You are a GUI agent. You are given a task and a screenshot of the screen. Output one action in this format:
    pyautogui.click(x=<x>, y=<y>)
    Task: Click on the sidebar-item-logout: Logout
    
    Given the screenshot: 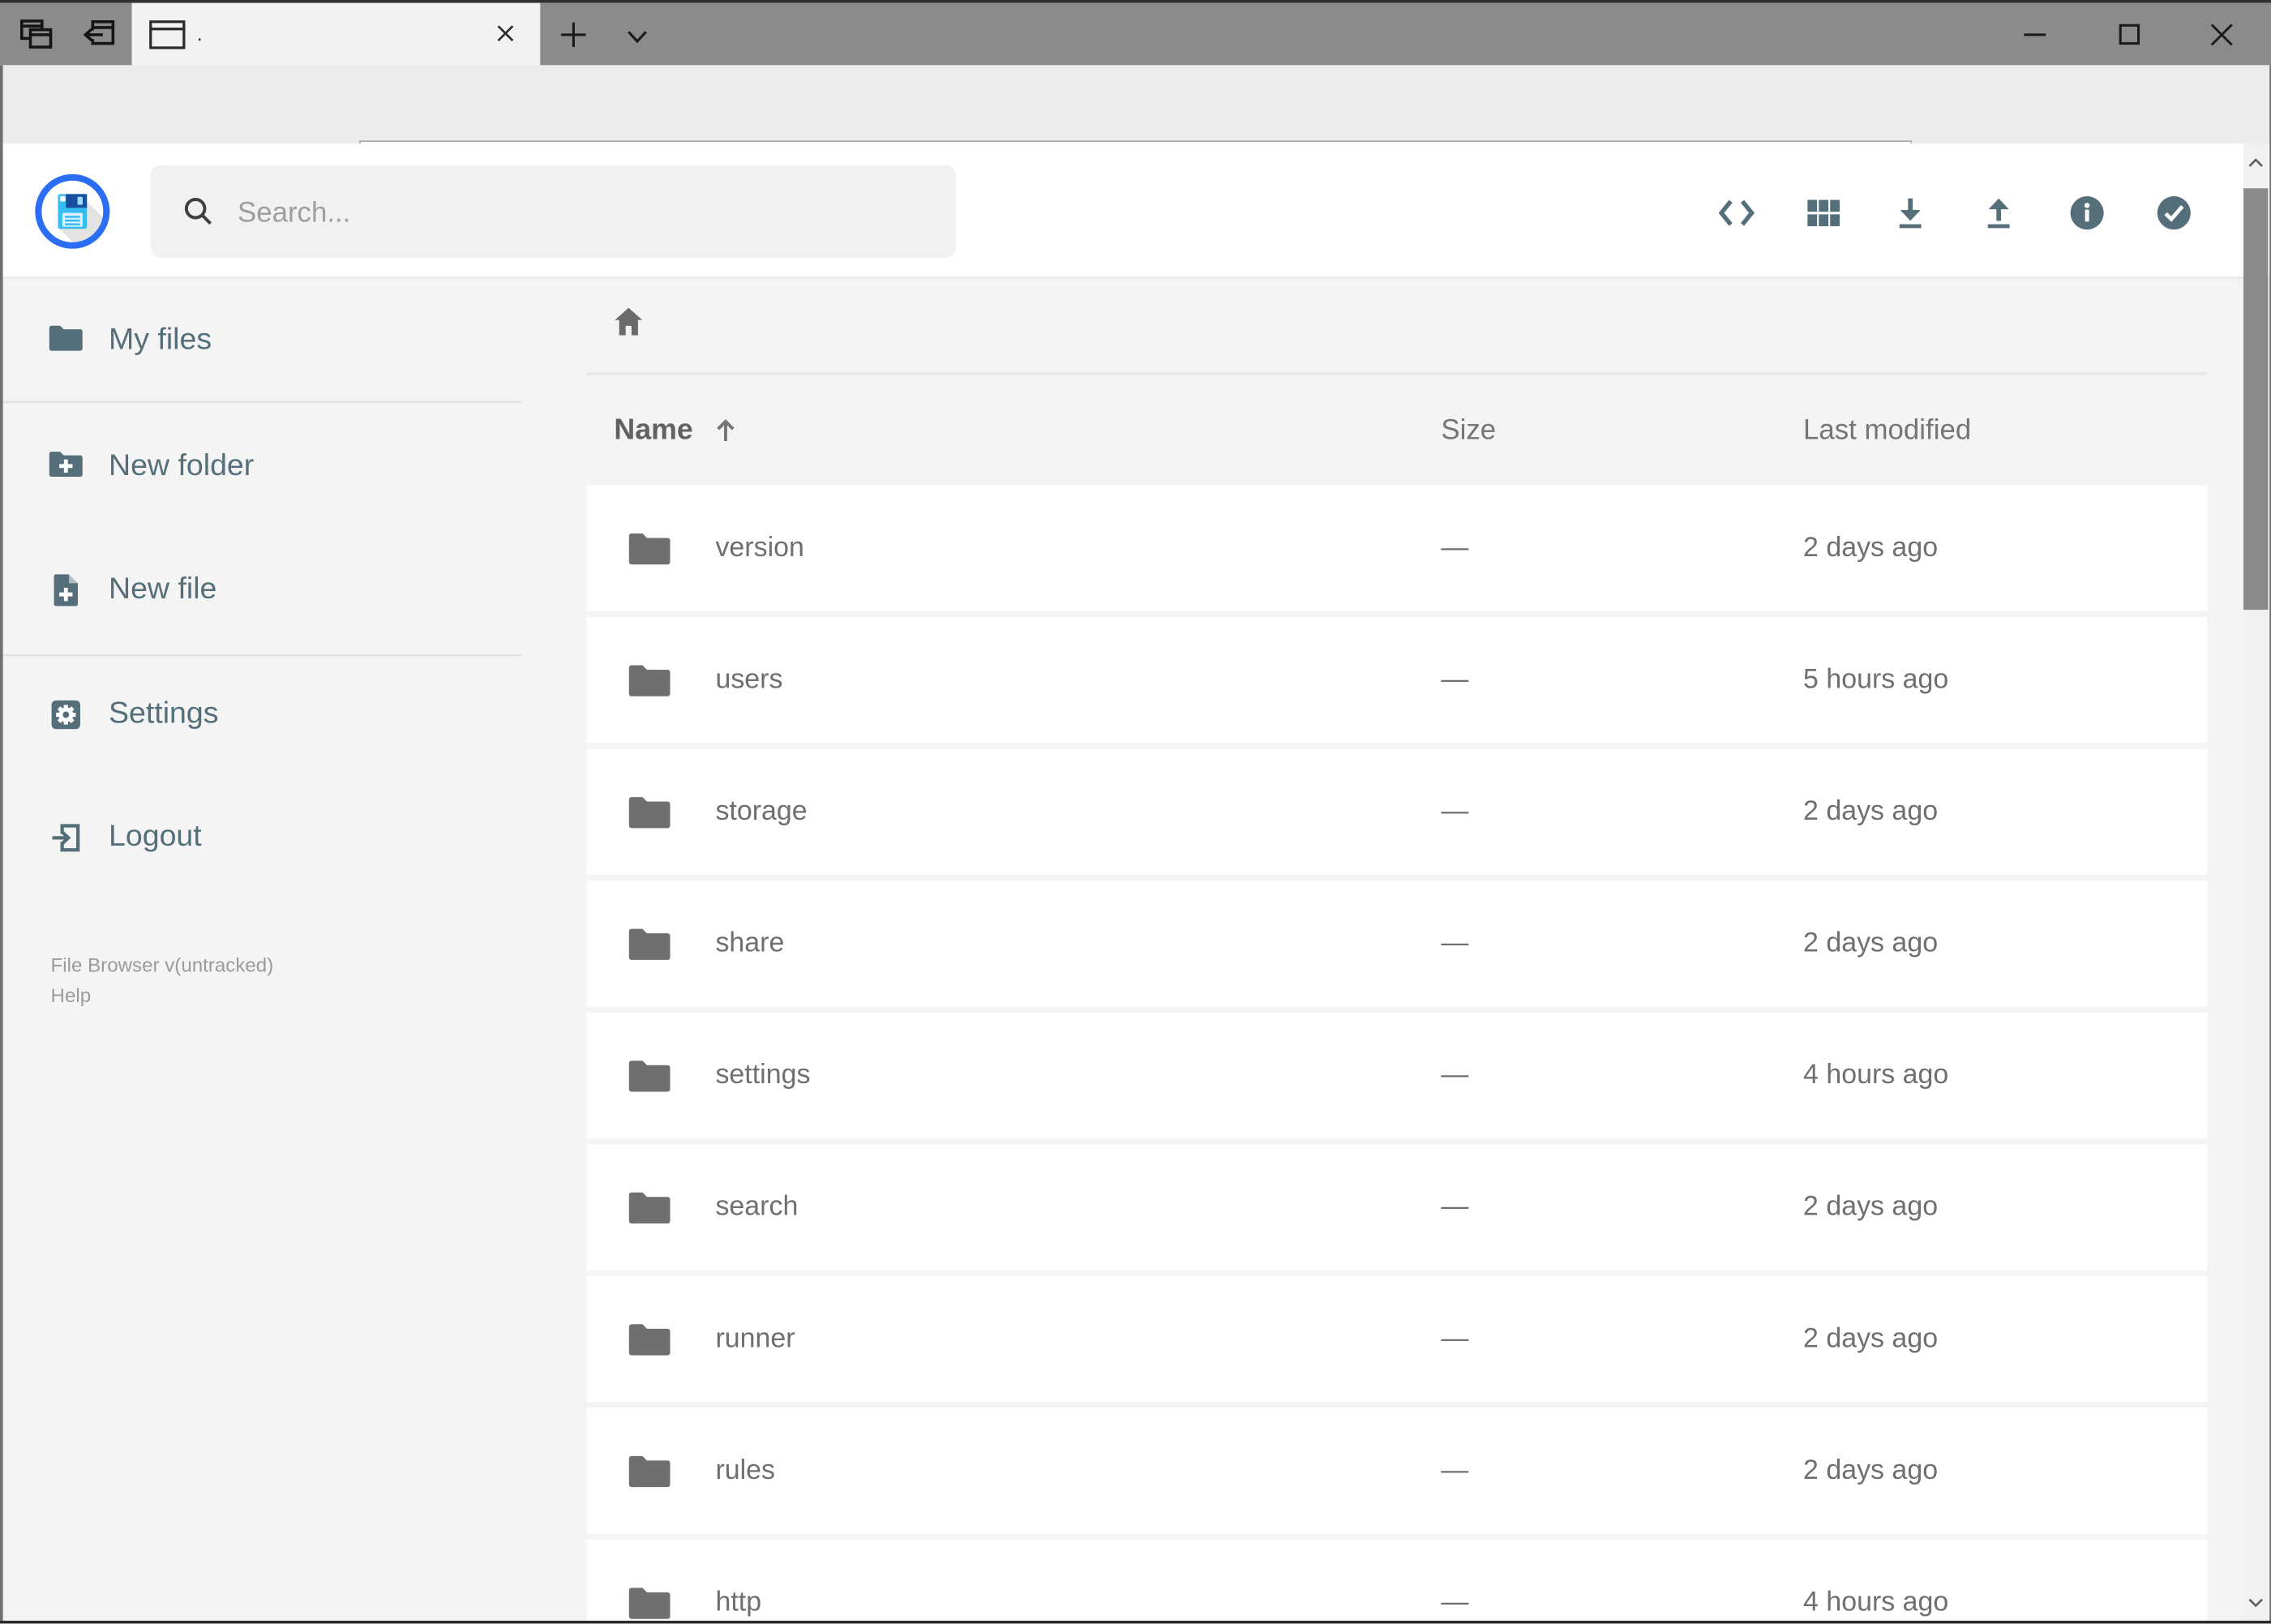 What is the action you would take?
    pyautogui.click(x=282, y=837)
    